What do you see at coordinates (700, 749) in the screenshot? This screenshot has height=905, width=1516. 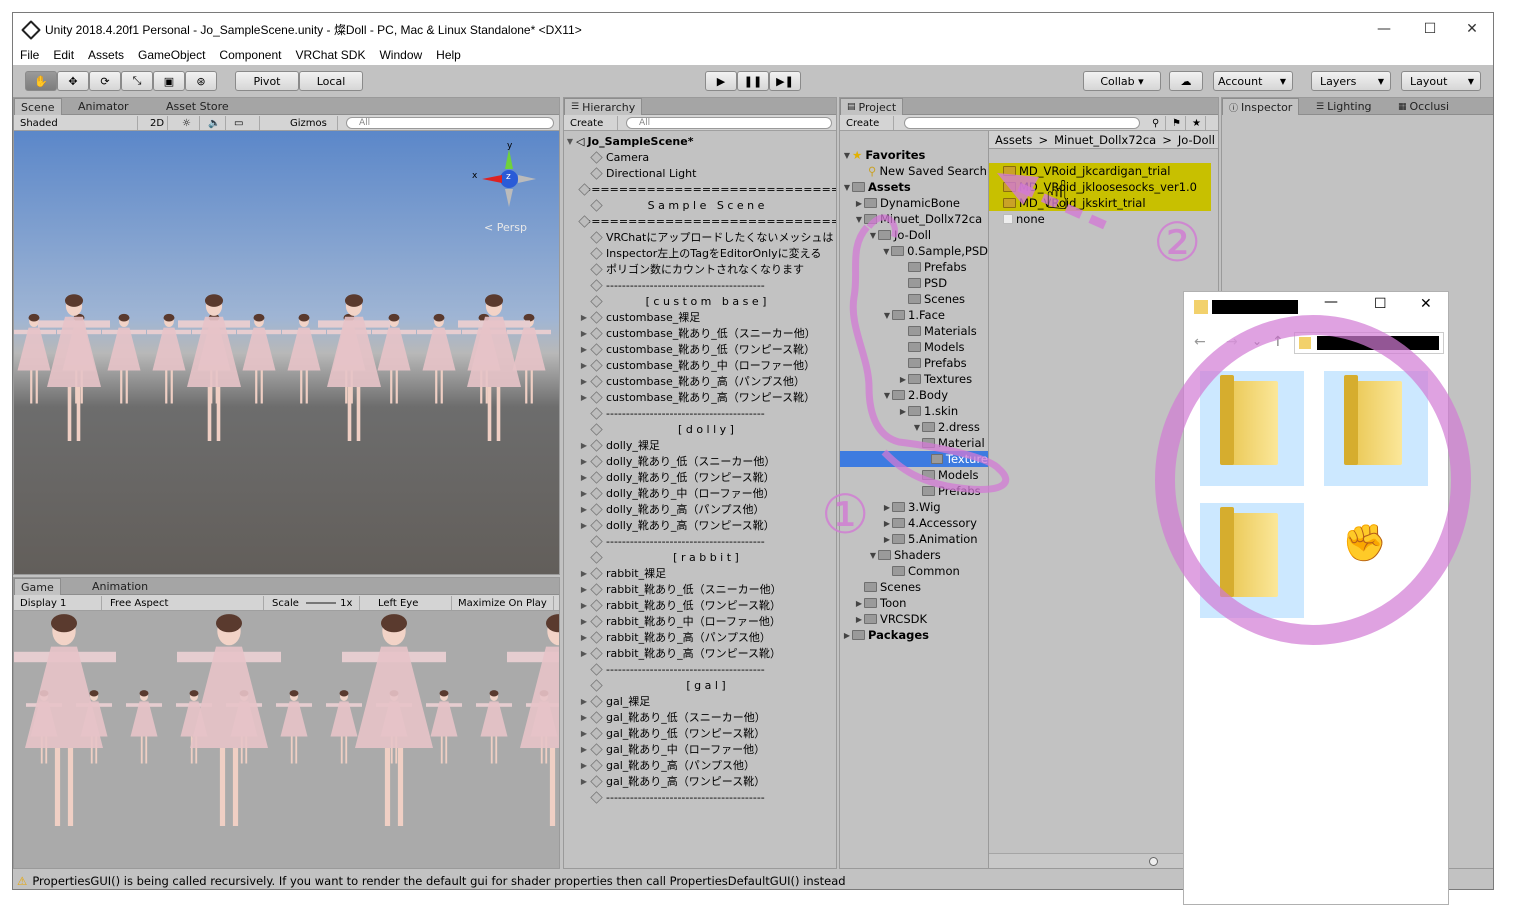 I see `hierarchy-item: ▶ gal_靴あり_中（ローファー他）` at bounding box center [700, 749].